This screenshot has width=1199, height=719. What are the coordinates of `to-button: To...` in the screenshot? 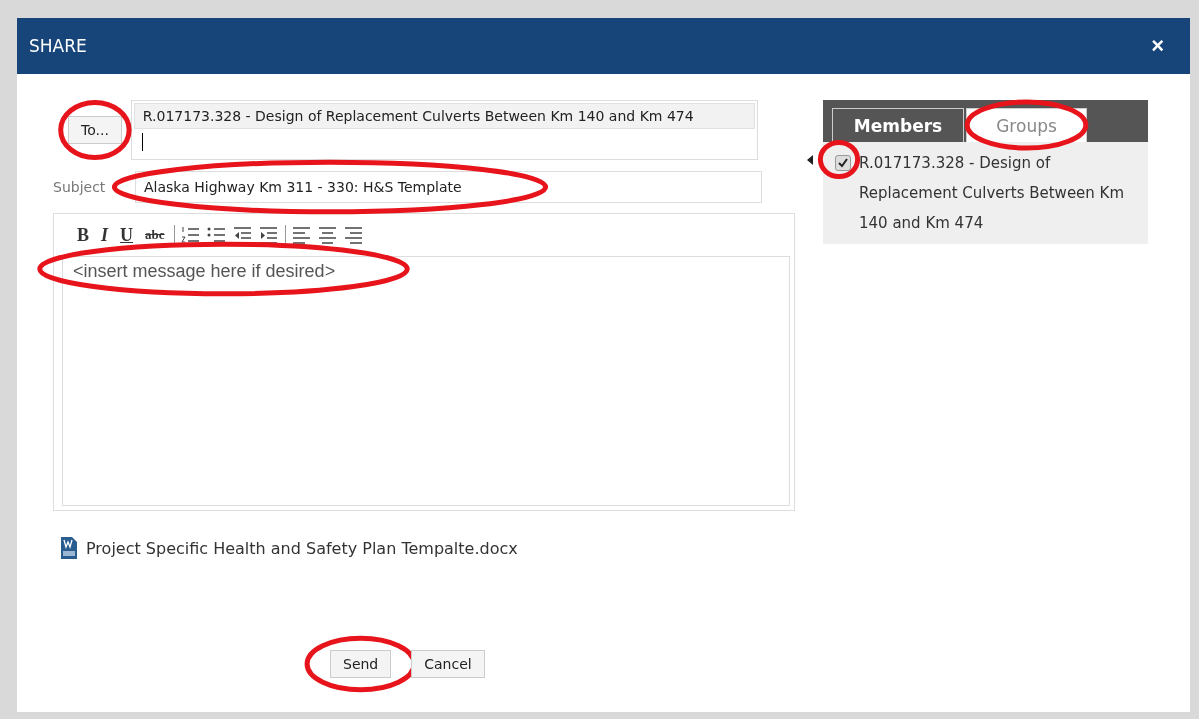 It's located at (95, 130).